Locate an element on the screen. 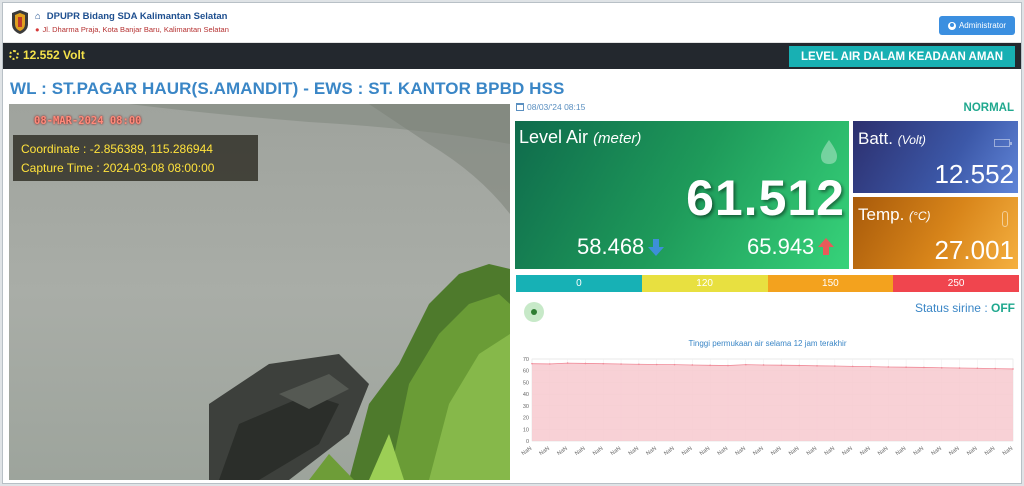 This screenshot has width=1024, height=486. chart-y-tick-label: 0 is located at coordinates (527, 442).